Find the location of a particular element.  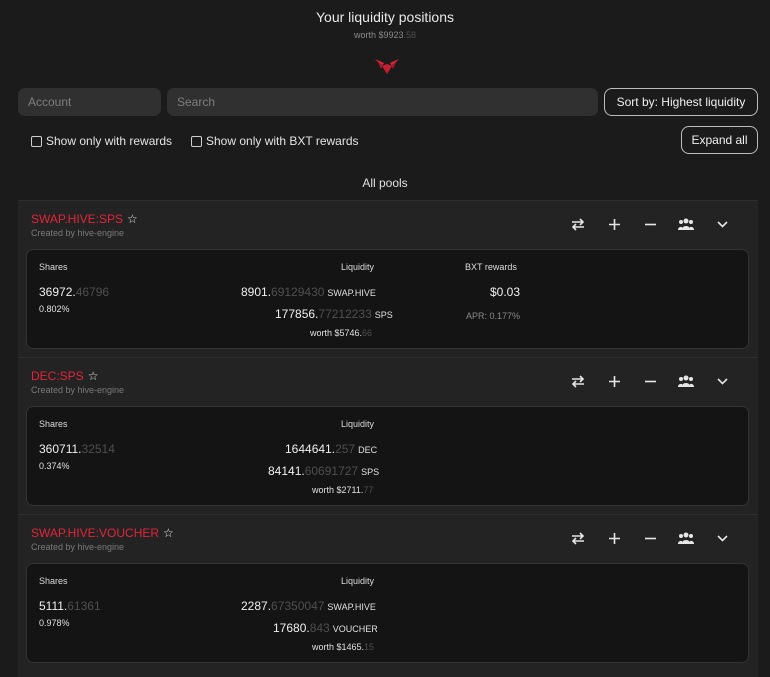

shares-percent: 0.374% is located at coordinates (54, 466).